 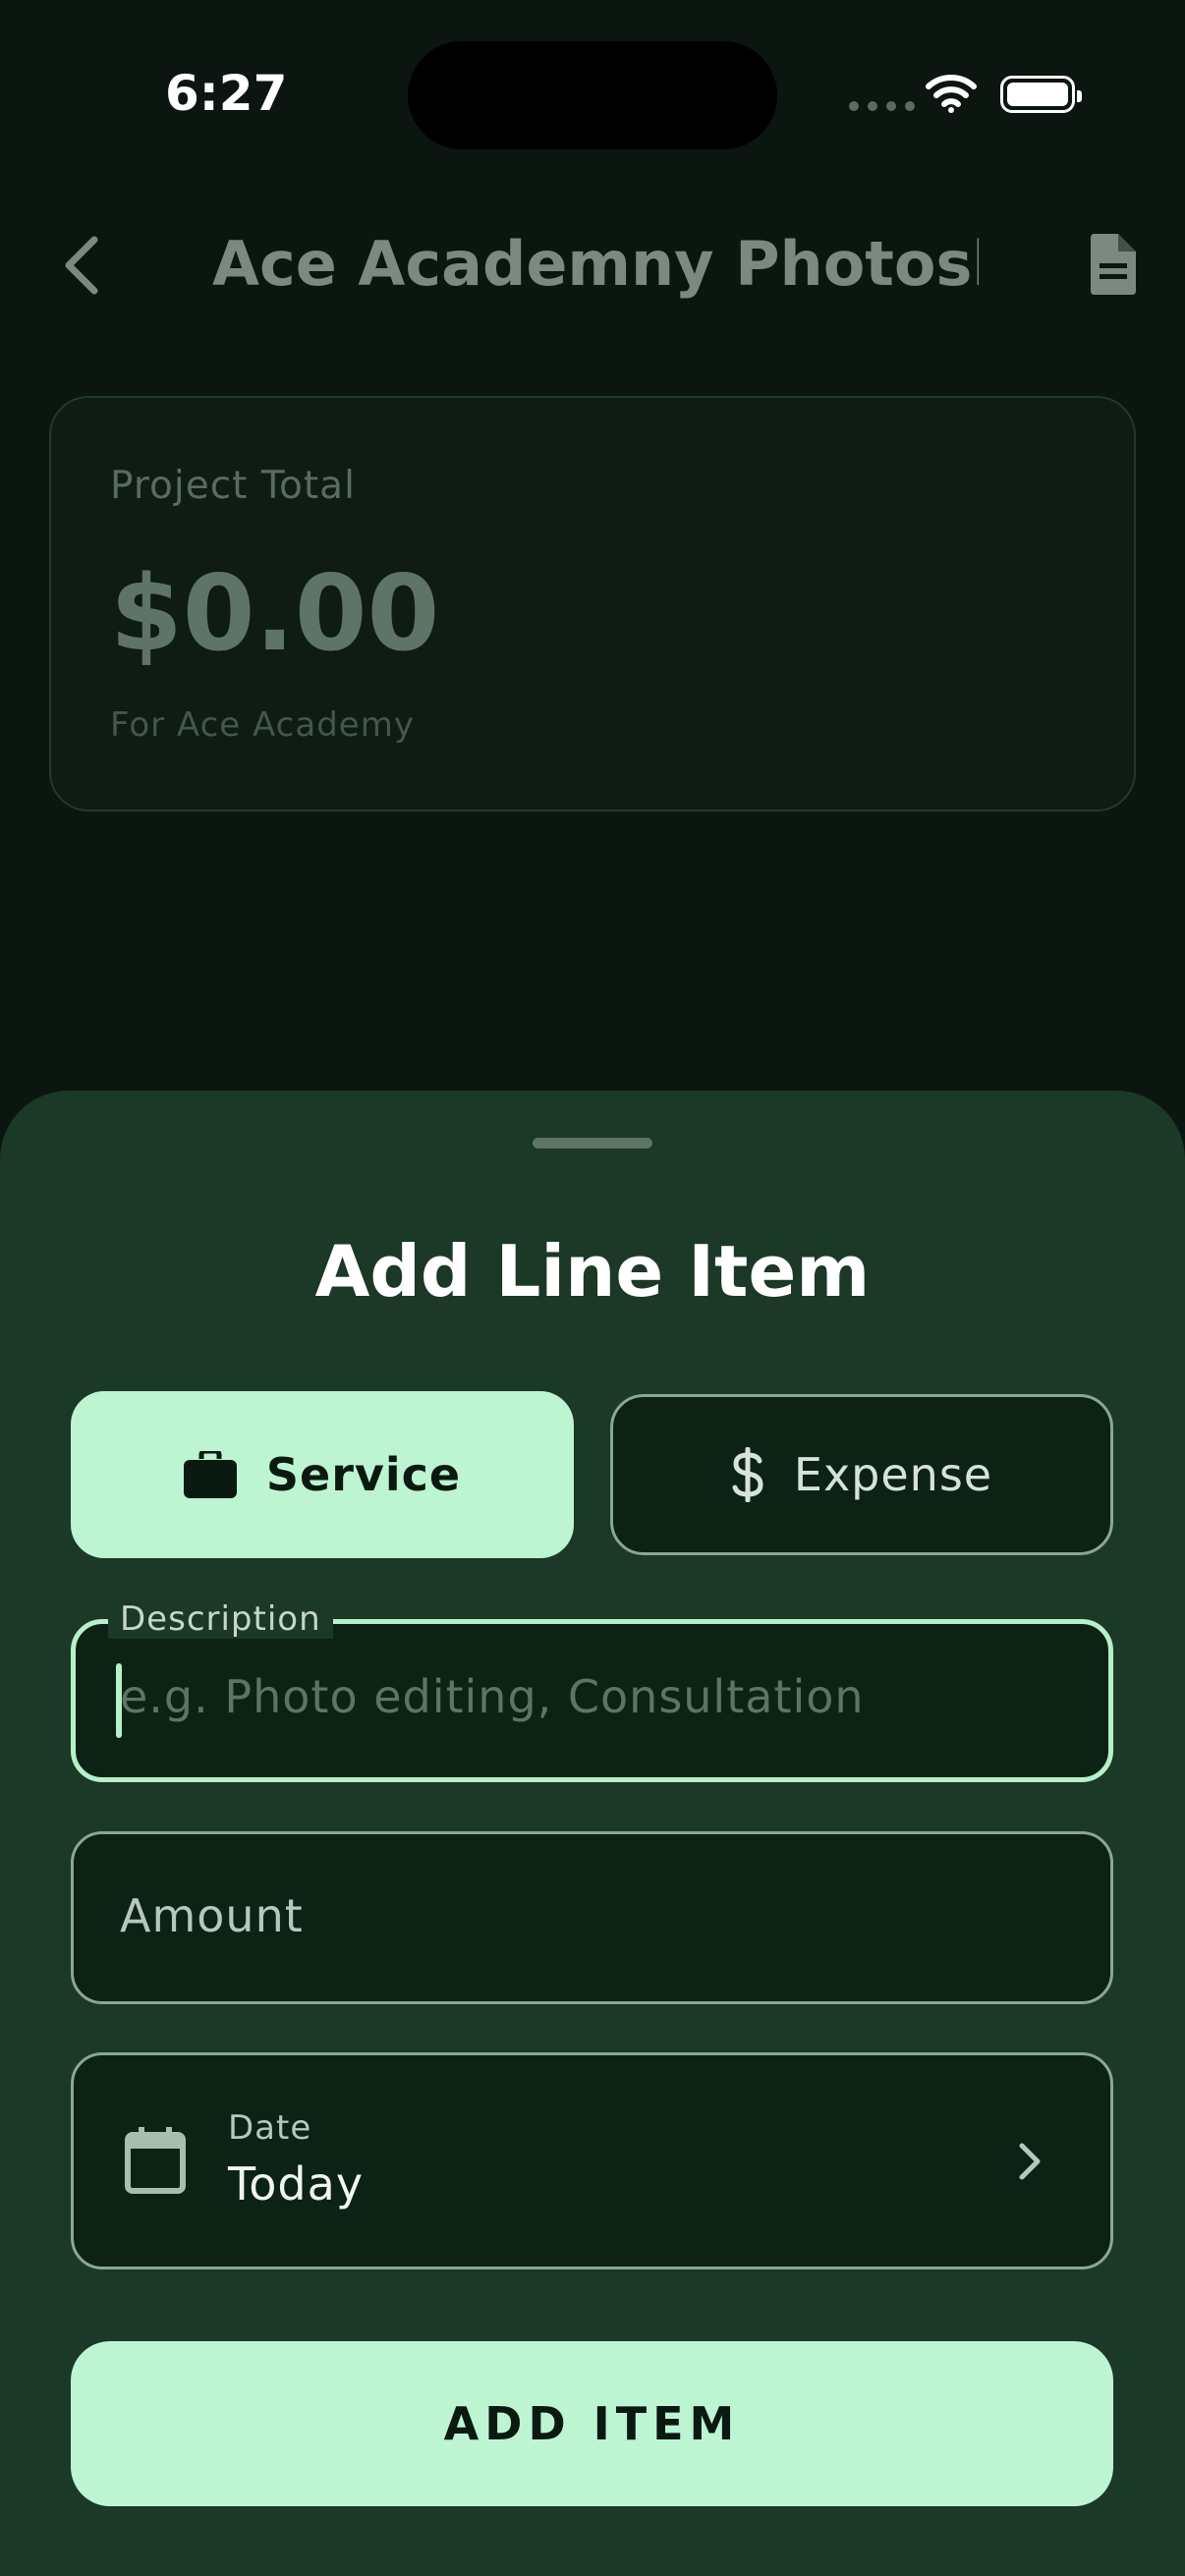 What do you see at coordinates (227, 93) in the screenshot?
I see `status-time: 6:27` at bounding box center [227, 93].